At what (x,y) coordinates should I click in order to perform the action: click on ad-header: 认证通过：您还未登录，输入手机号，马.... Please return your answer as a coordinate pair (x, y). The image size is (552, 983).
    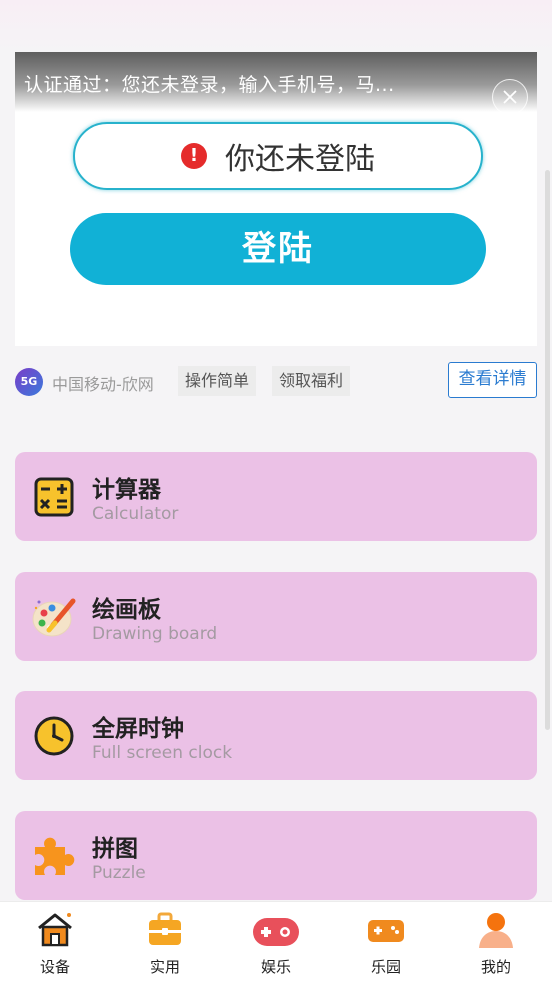
    Looking at the image, I should click on (276, 82).